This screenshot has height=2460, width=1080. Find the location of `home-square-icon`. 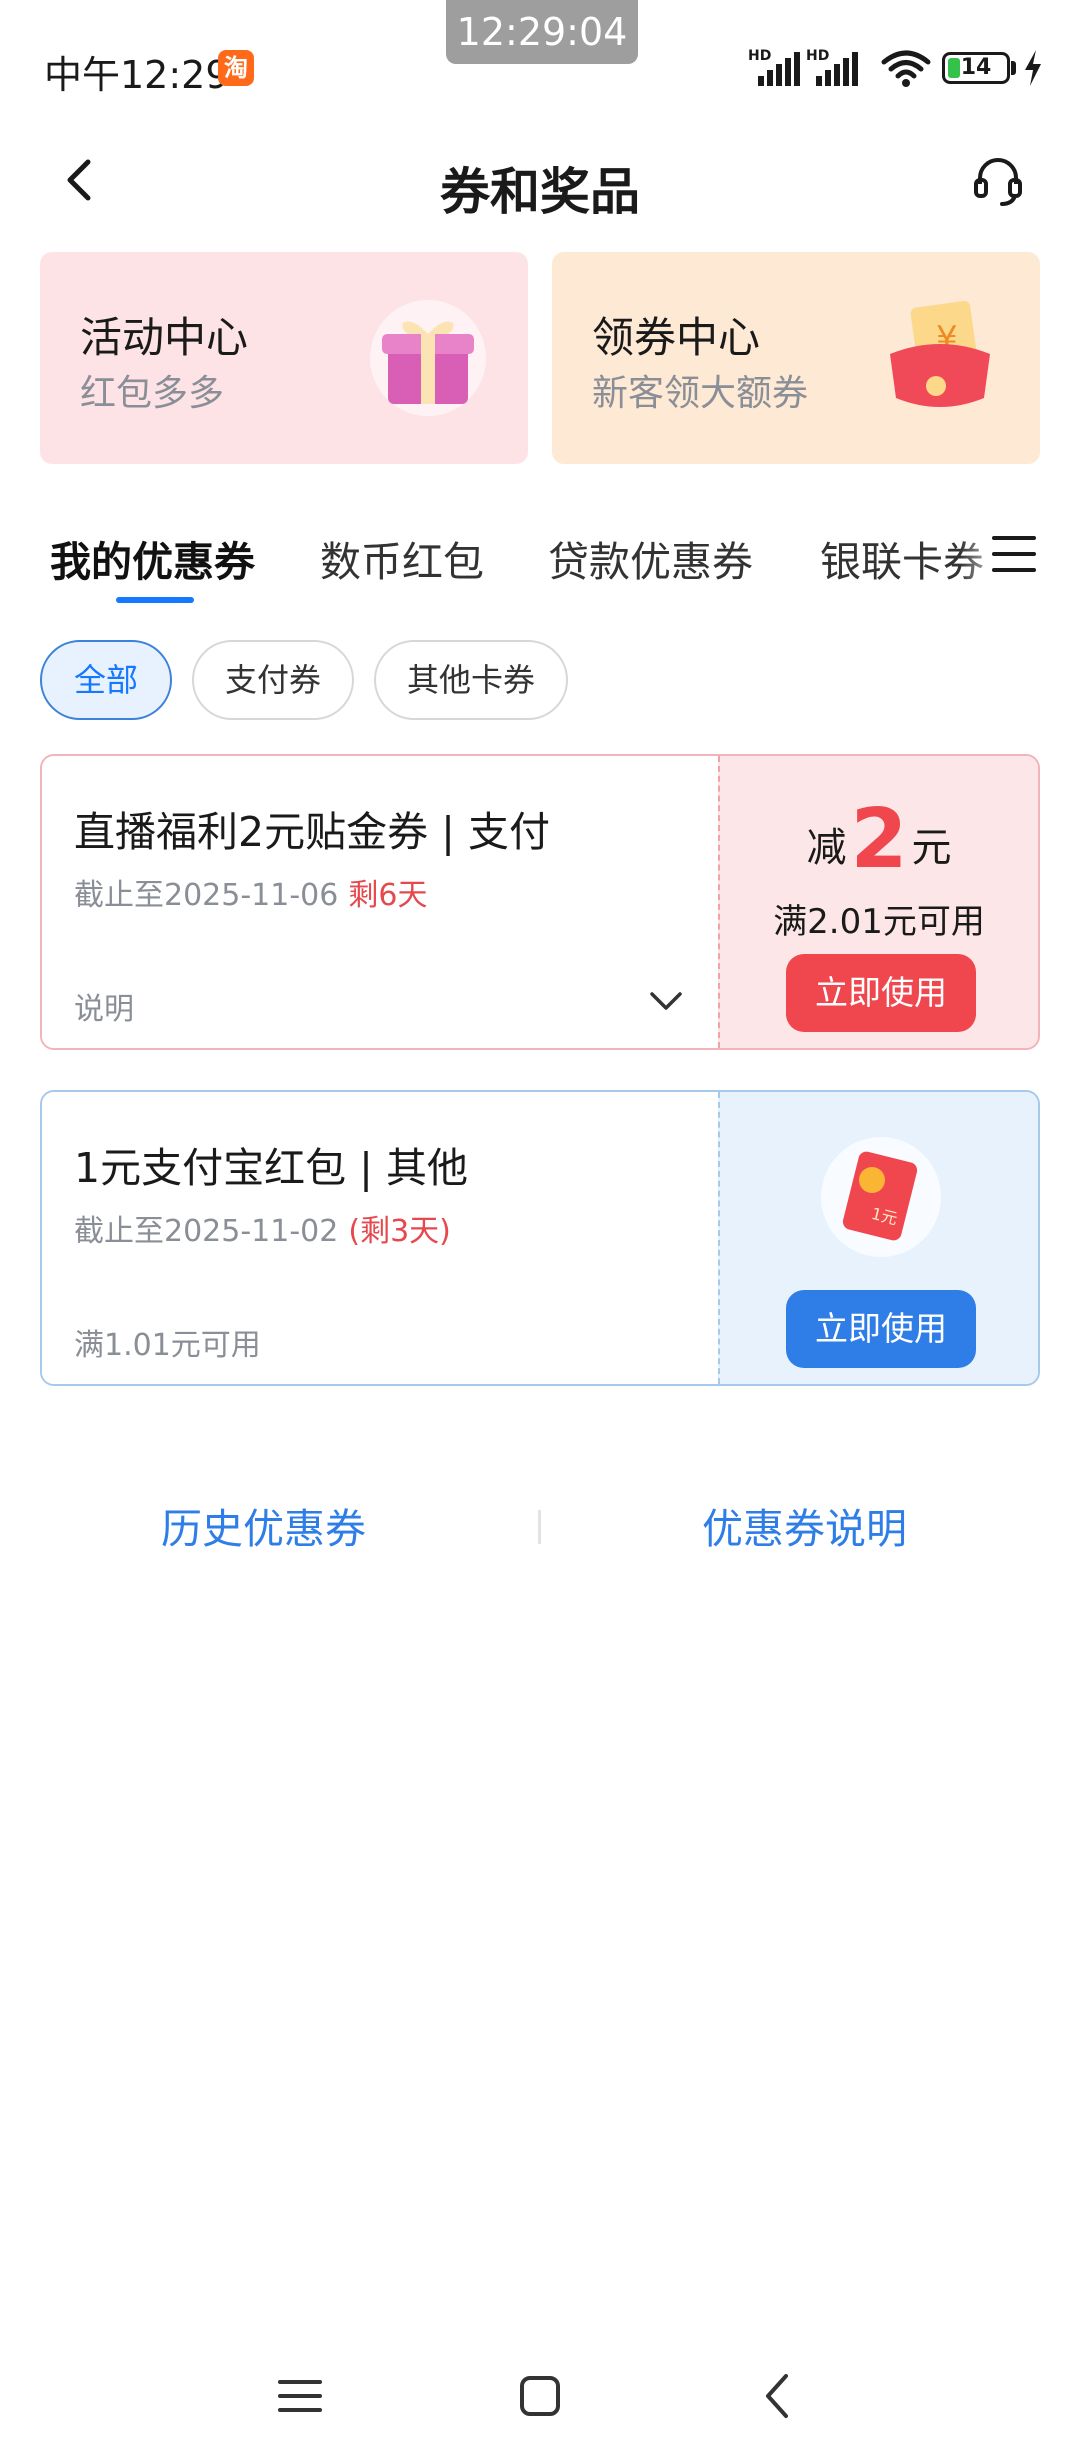

home-square-icon is located at coordinates (540, 2396).